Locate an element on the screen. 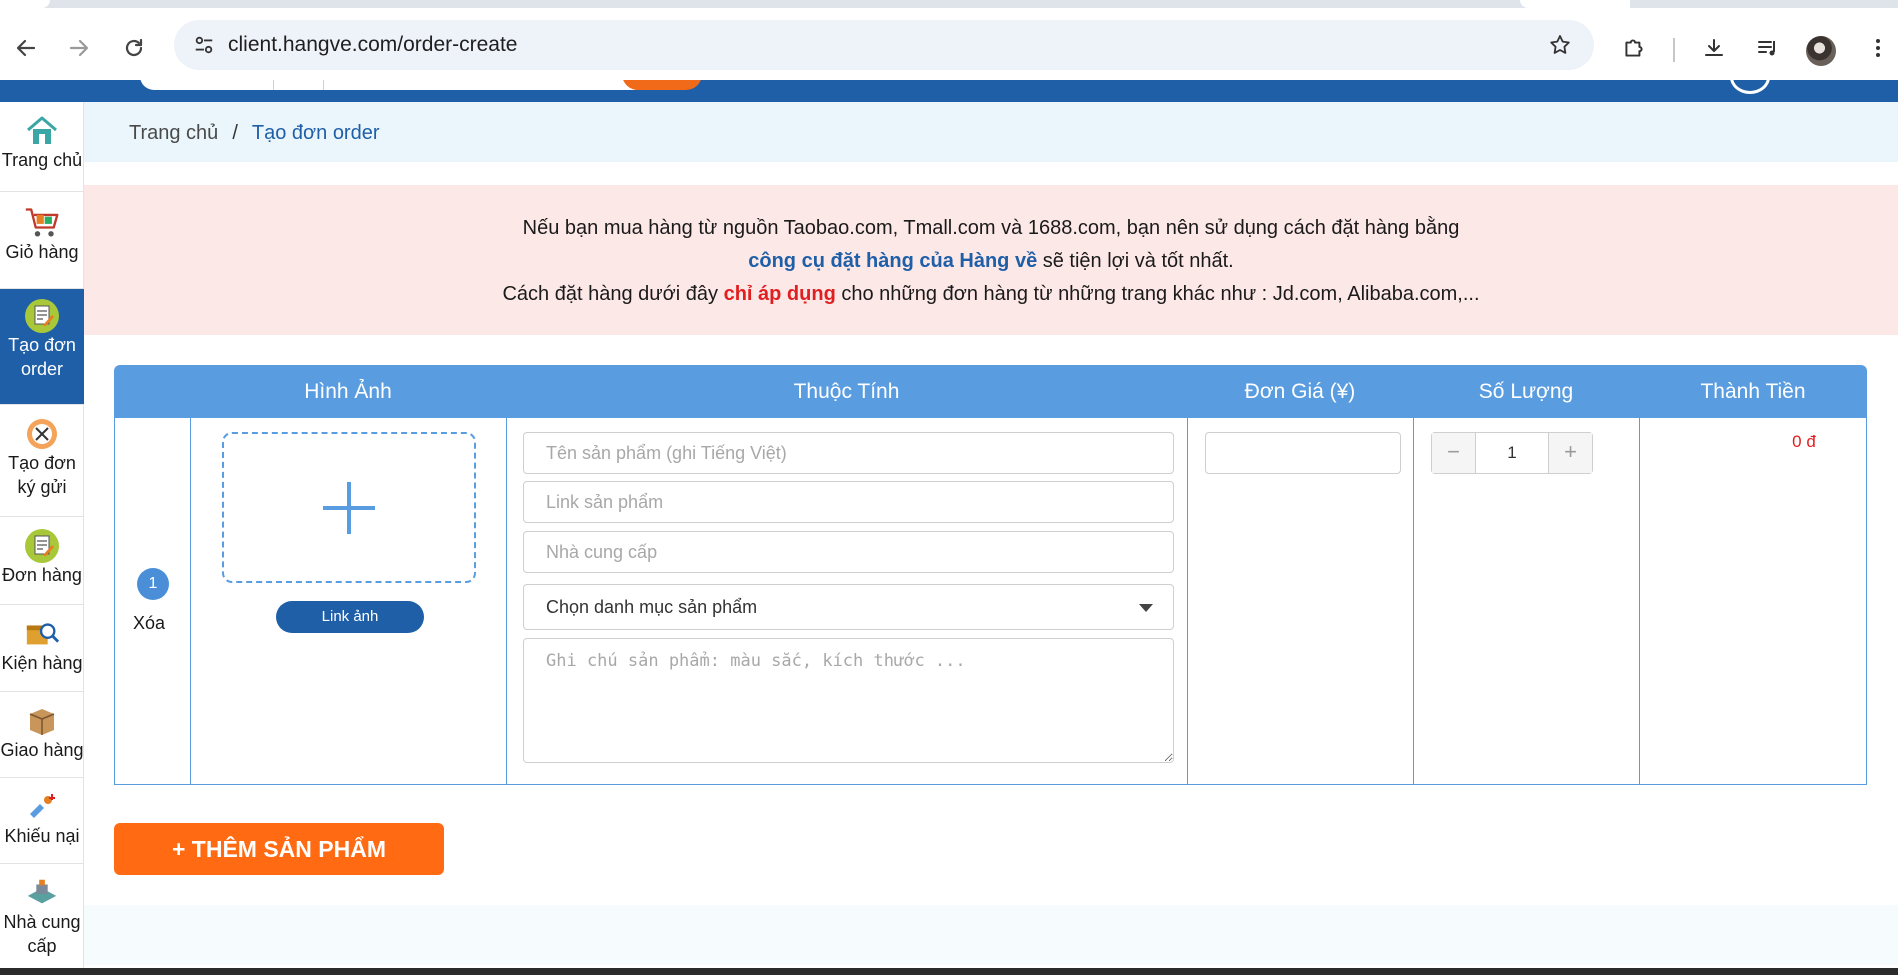  browser-toolbar: client.hangve.com/order-create is located at coordinates (949, 44).